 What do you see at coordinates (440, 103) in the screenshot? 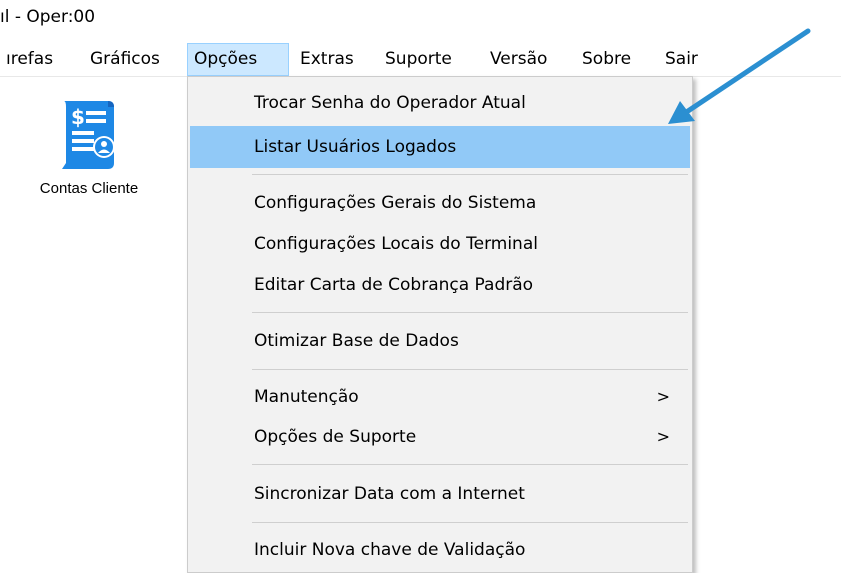
I see `menu-item-trocar-senha: Trocar Senha do Operador Atual` at bounding box center [440, 103].